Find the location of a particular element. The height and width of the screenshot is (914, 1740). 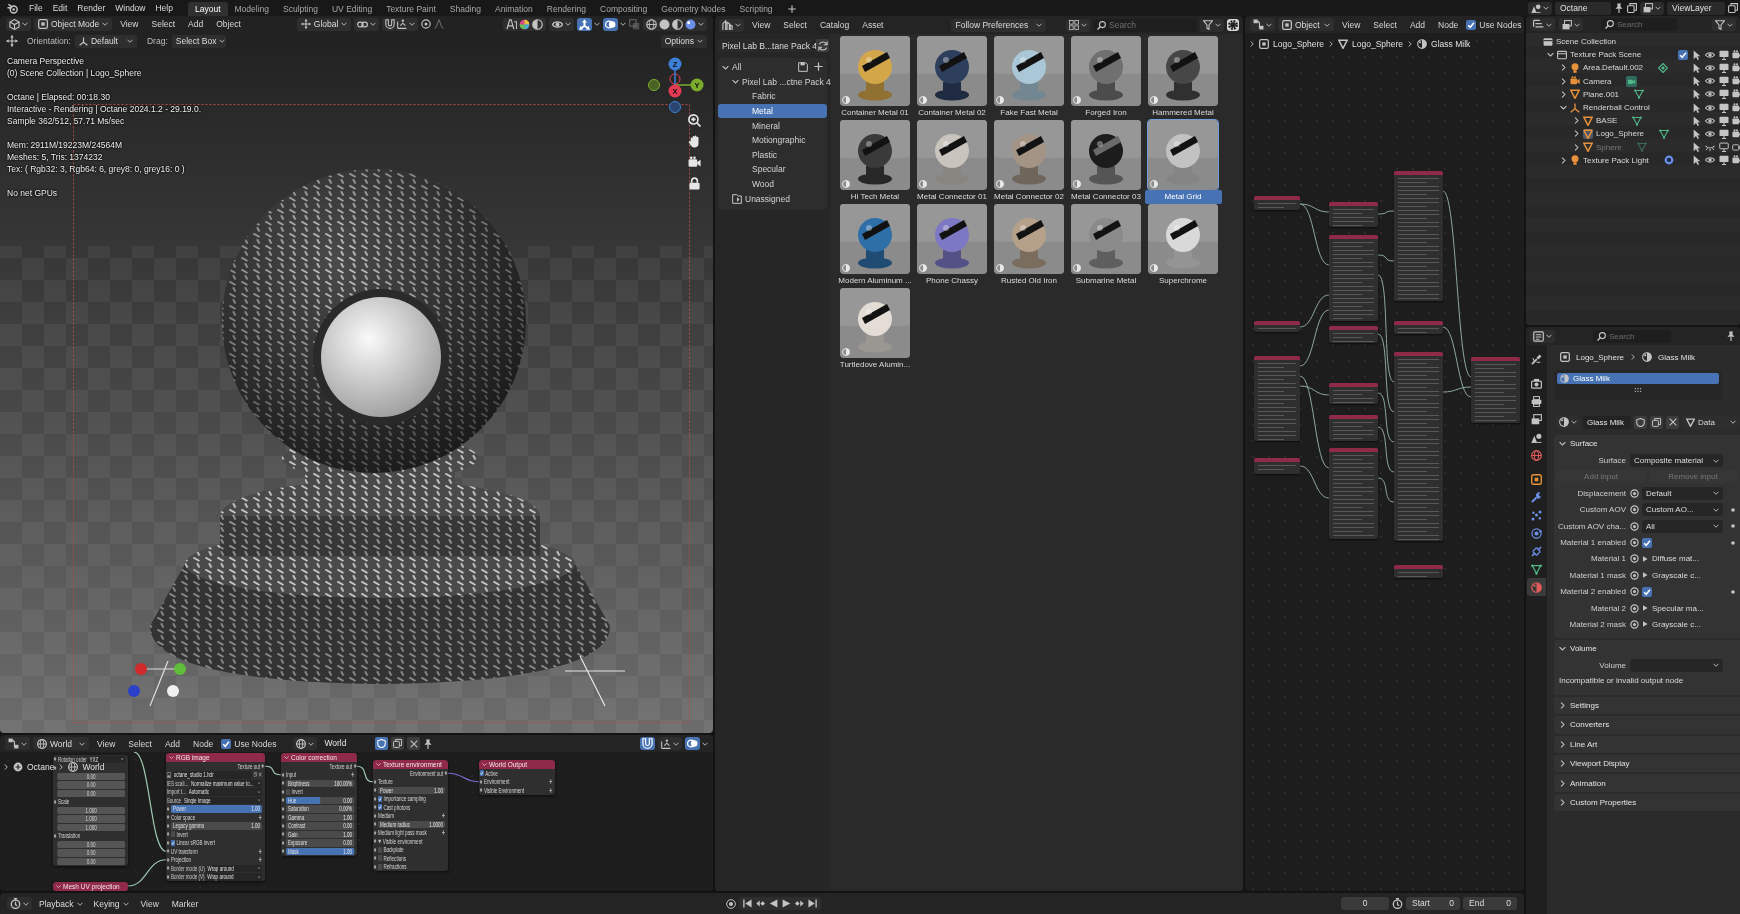

light-bulb-icon is located at coordinates (1575, 67).